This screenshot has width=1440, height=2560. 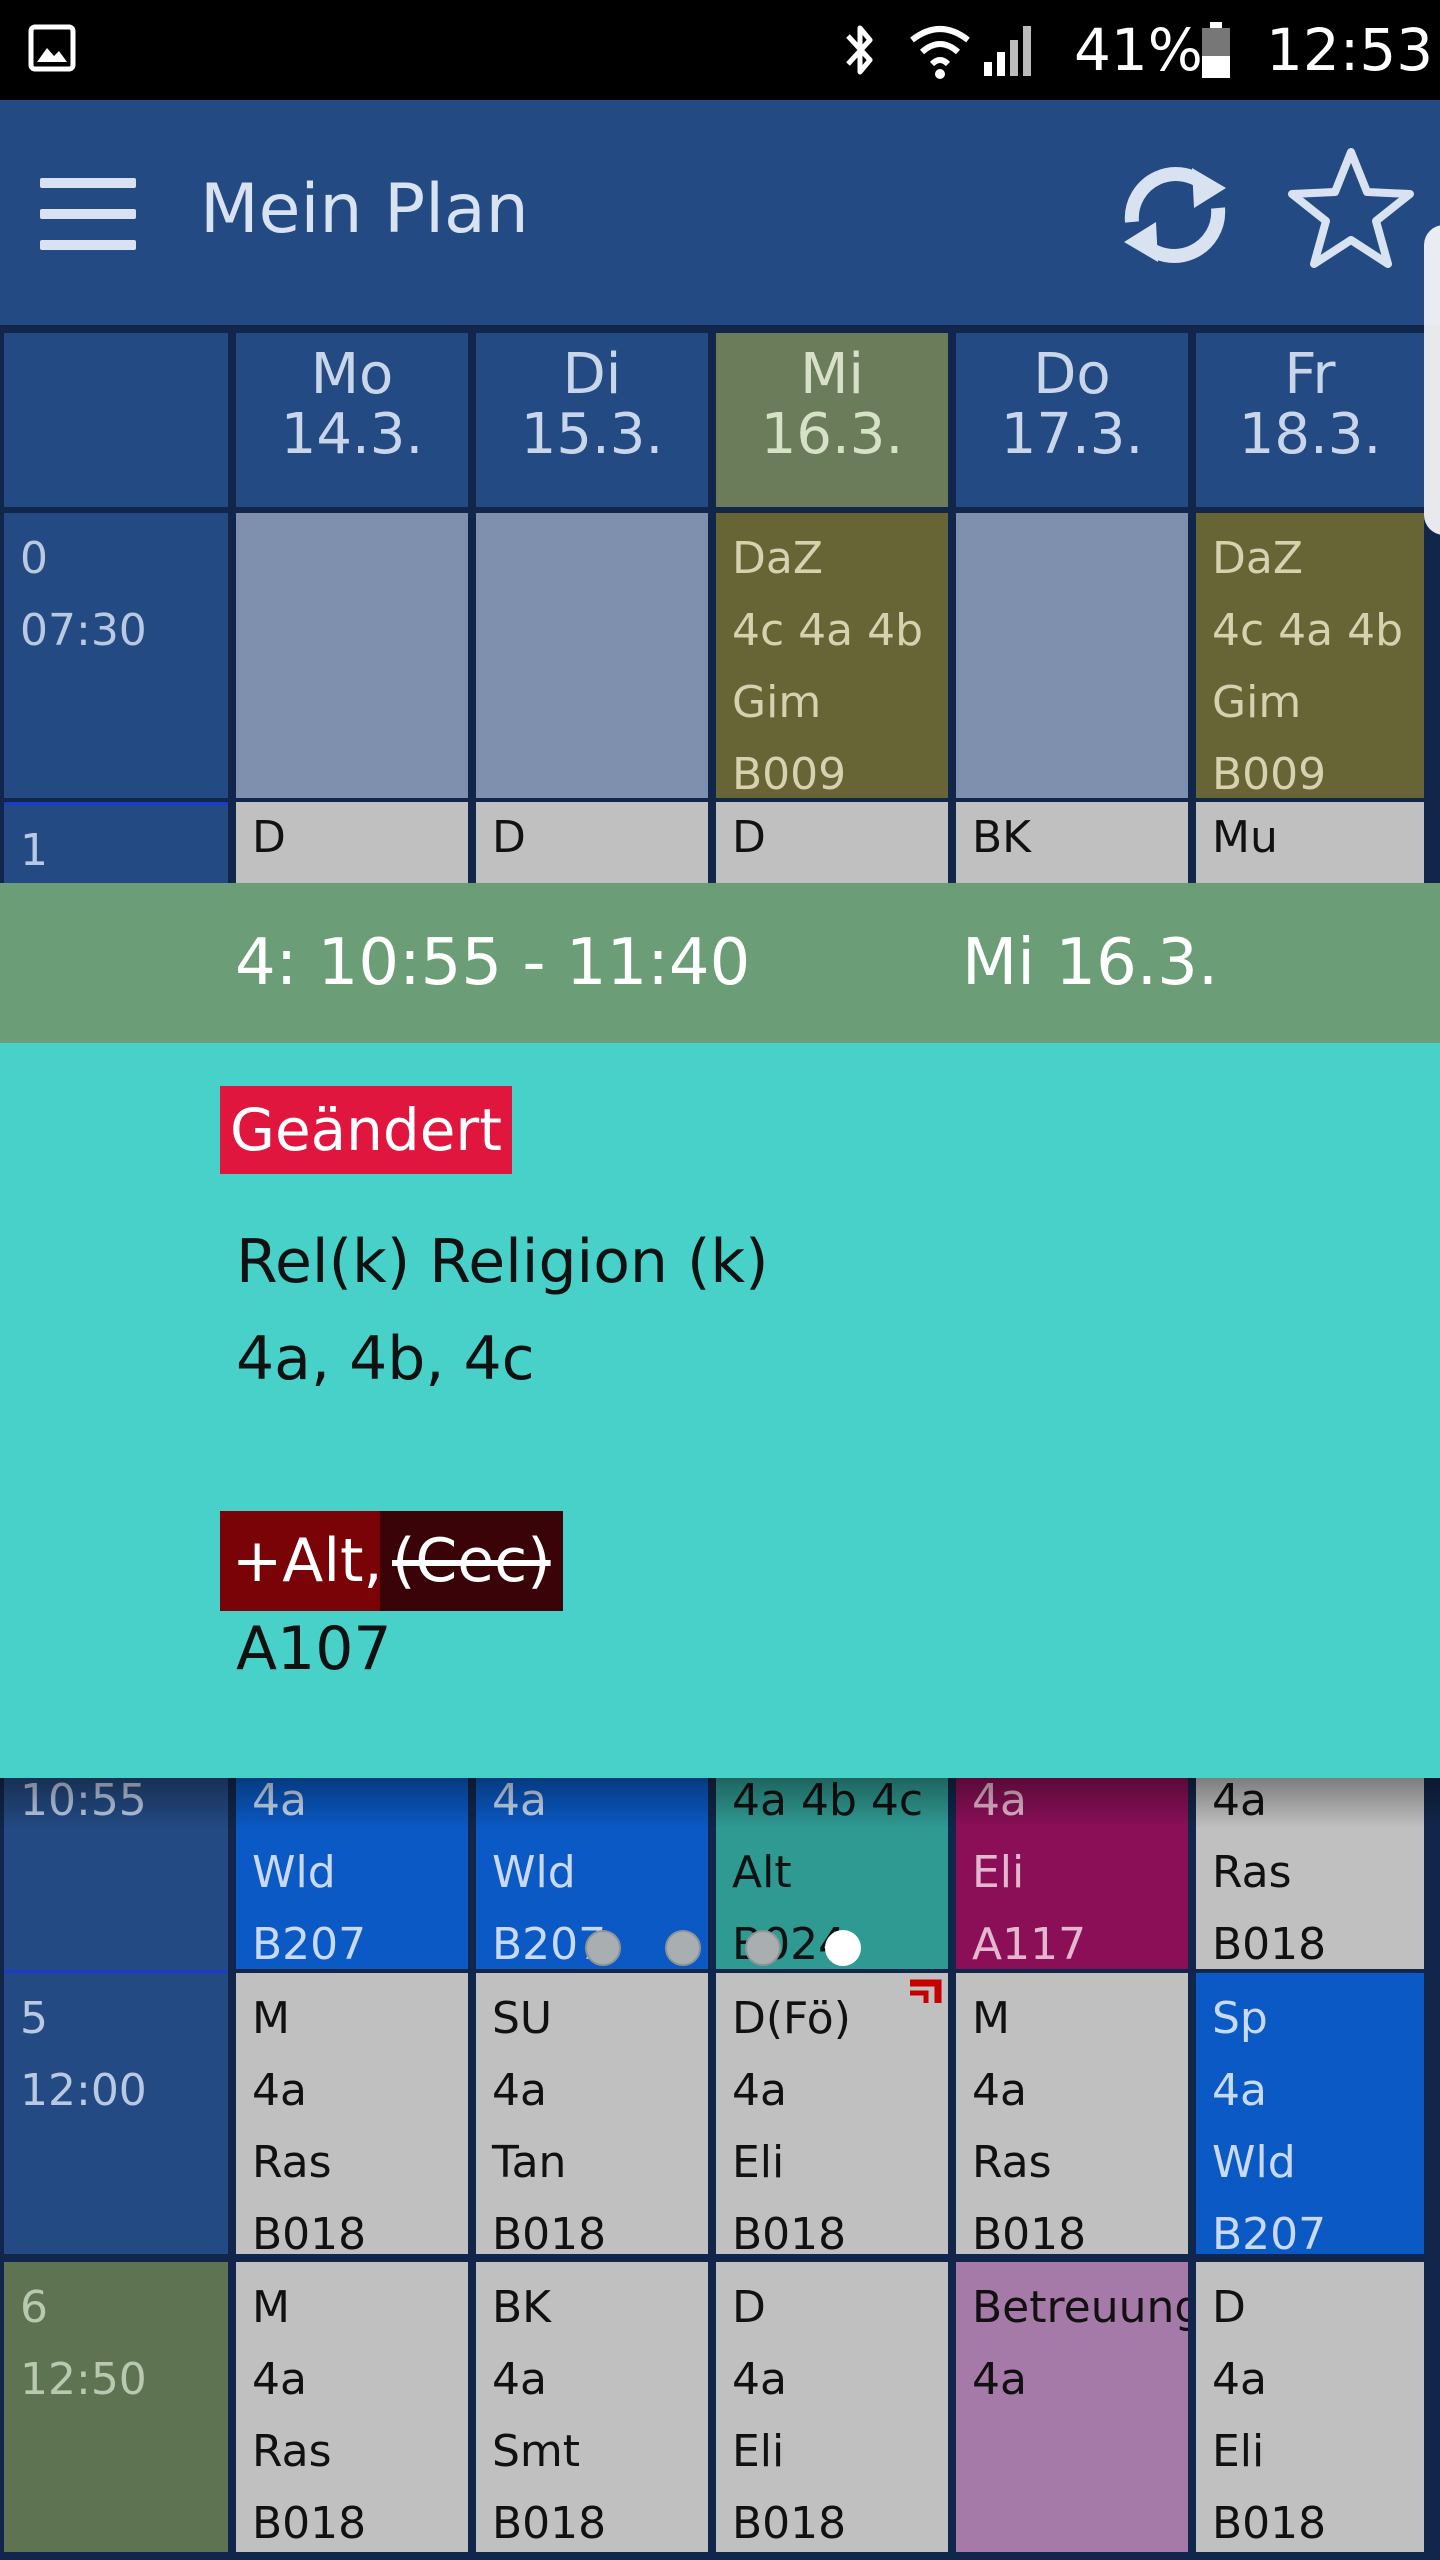 What do you see at coordinates (52, 48) in the screenshot?
I see `gallery-icon` at bounding box center [52, 48].